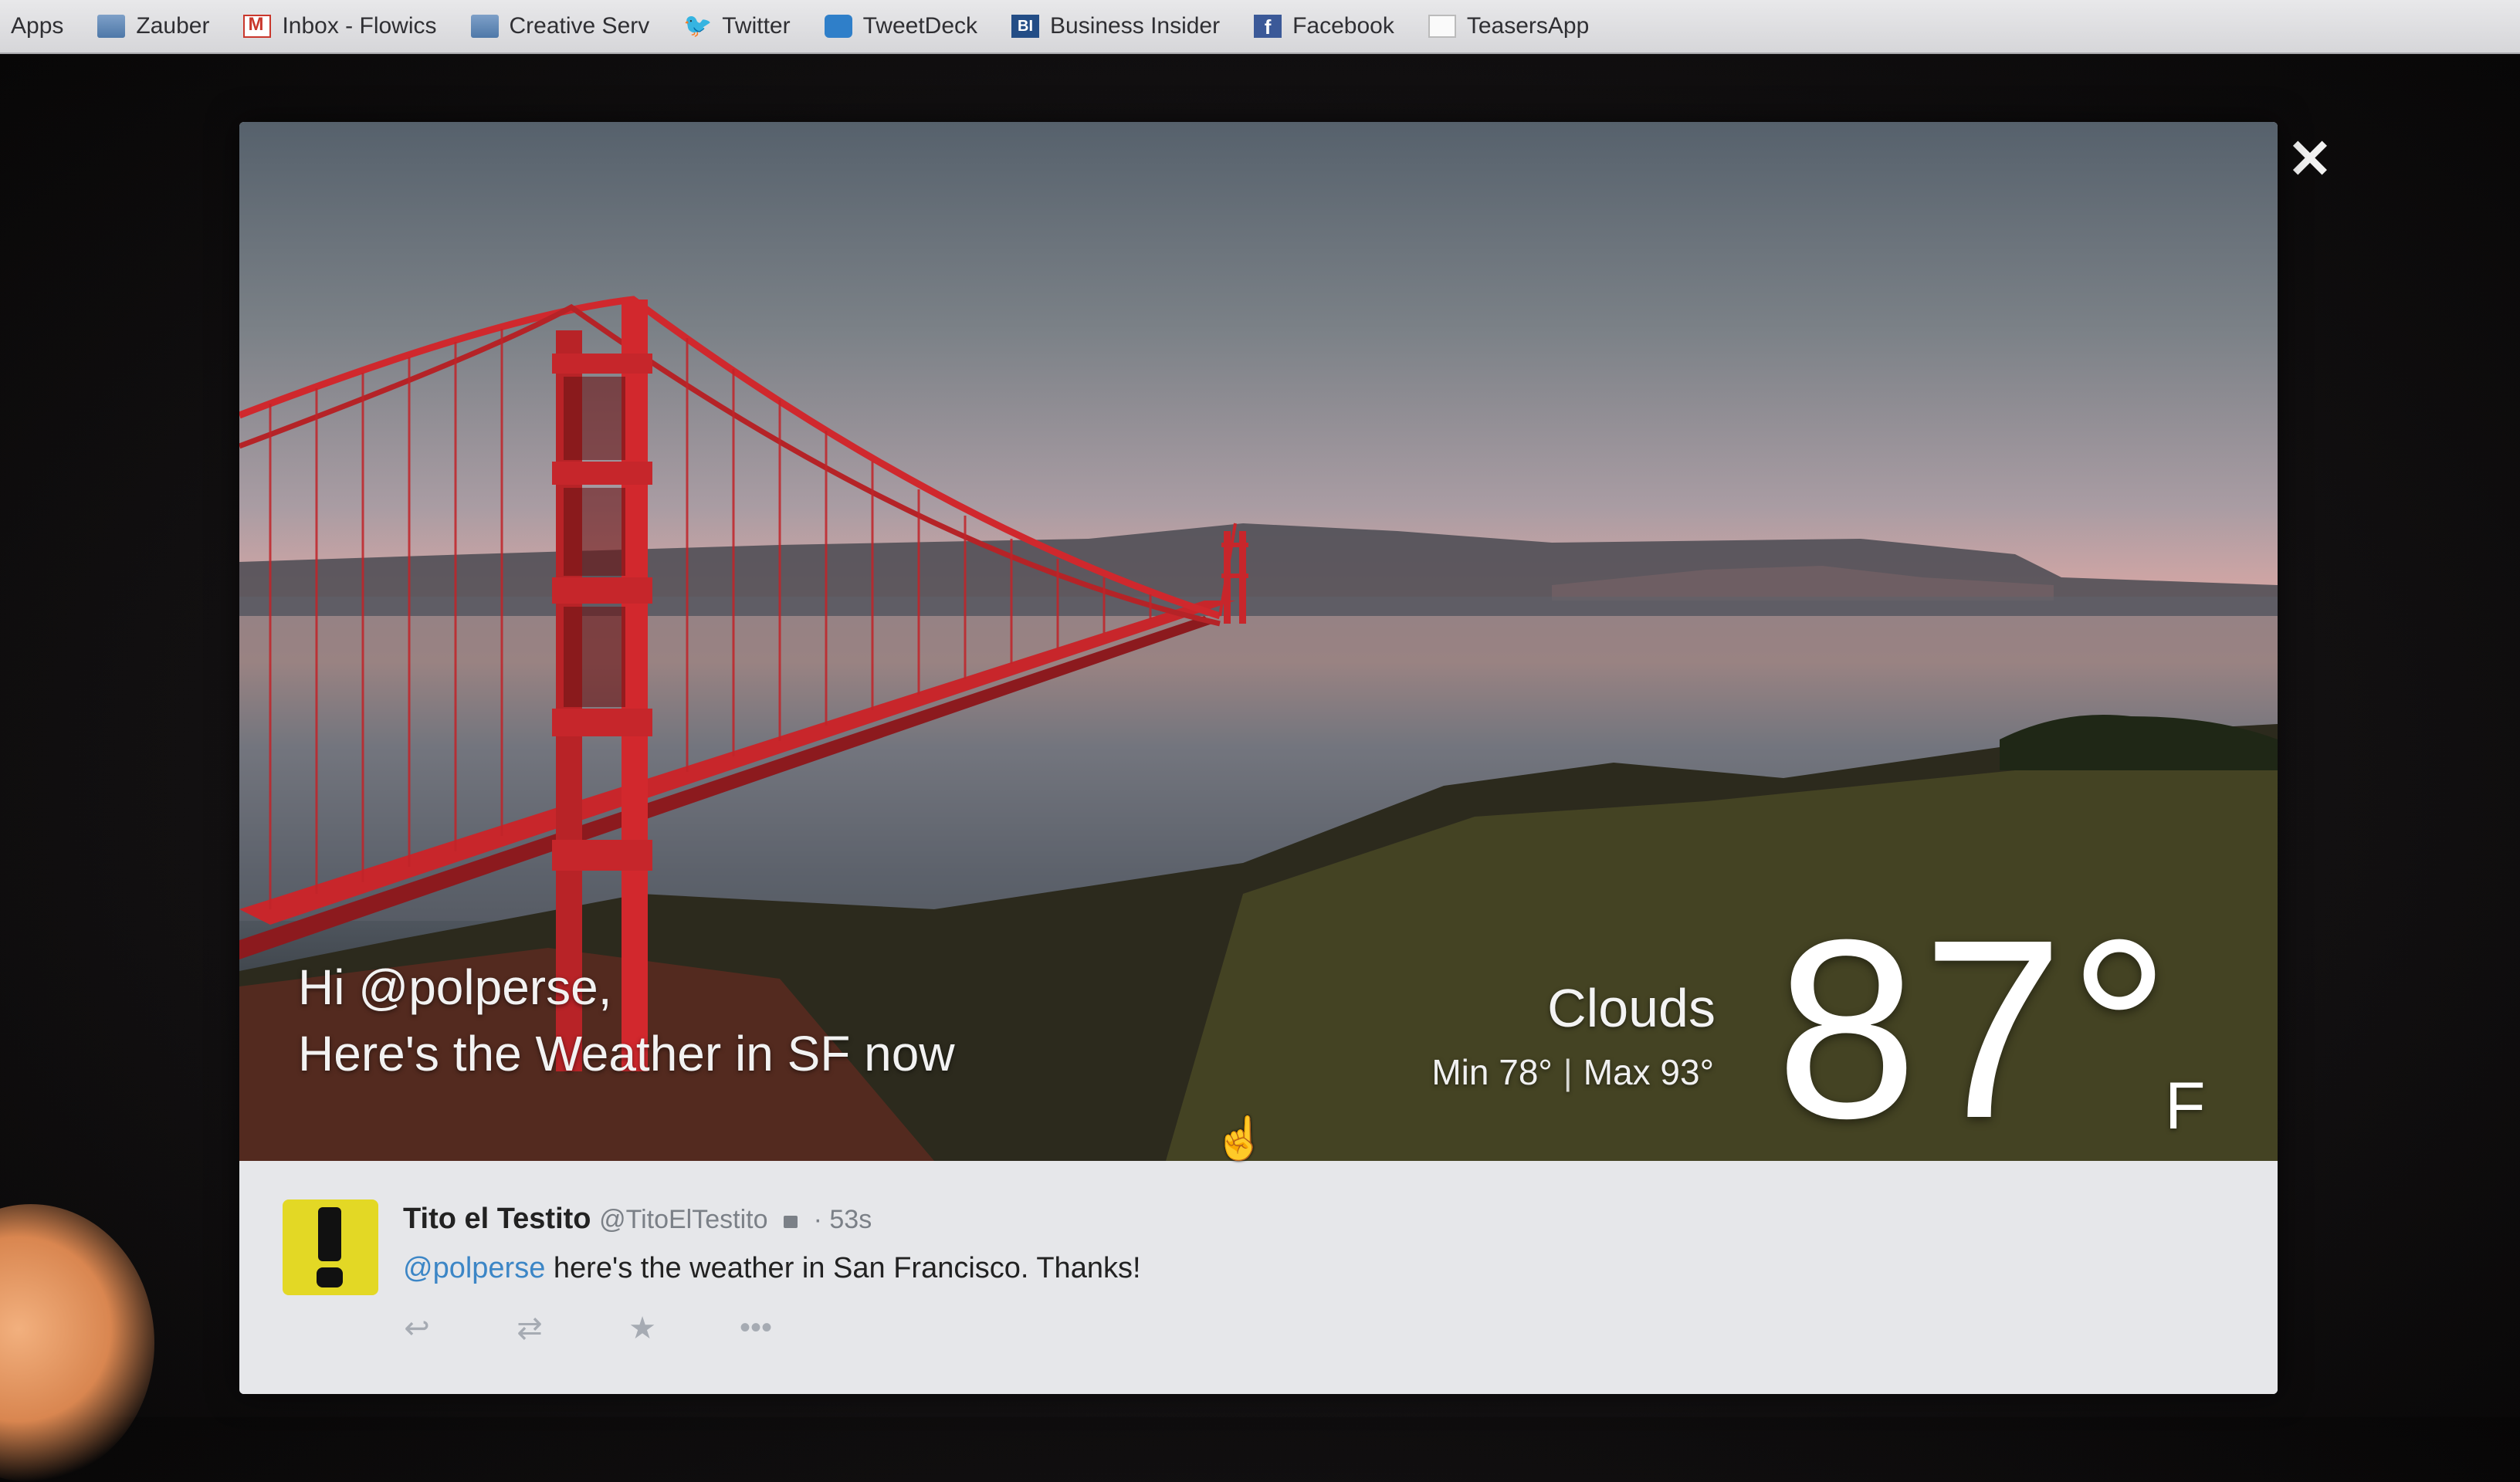 The image size is (2520, 1482). What do you see at coordinates (330, 1277) in the screenshot?
I see `exclamation-dot` at bounding box center [330, 1277].